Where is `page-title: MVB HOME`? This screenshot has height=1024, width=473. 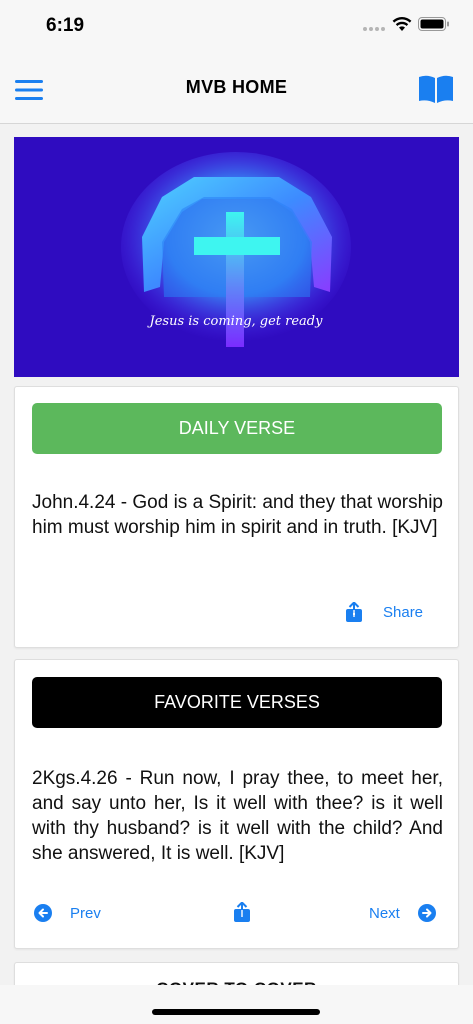
page-title: MVB HOME is located at coordinates (236, 87).